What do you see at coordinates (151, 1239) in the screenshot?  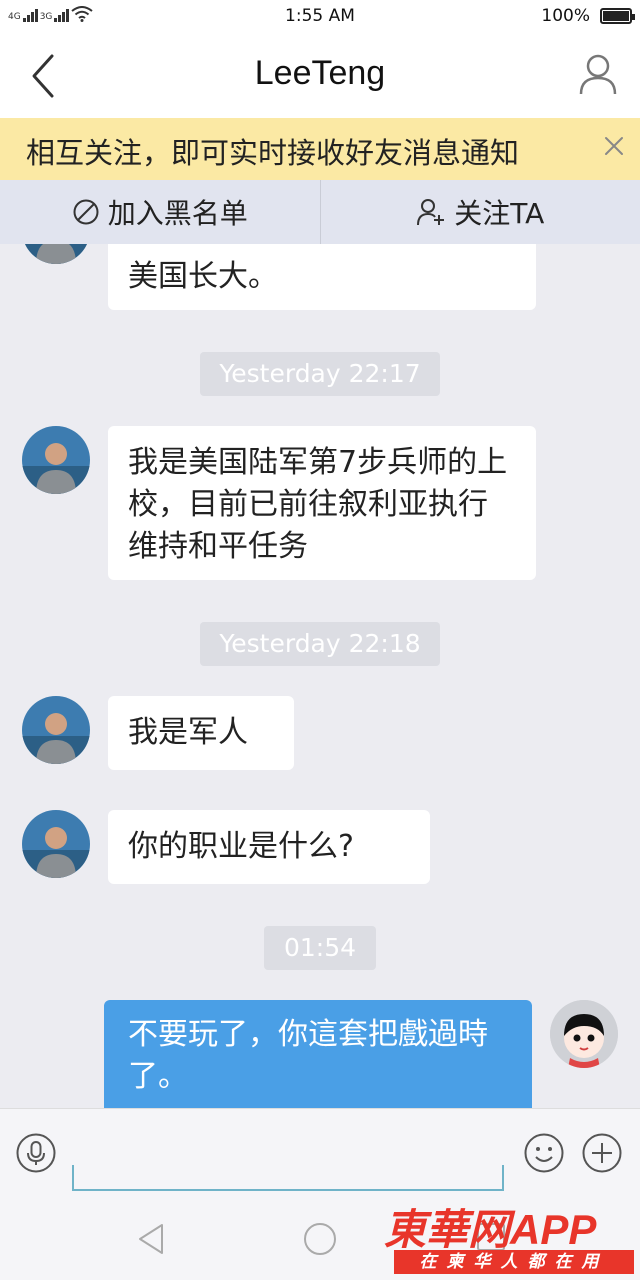 I see `nav-back-icon` at bounding box center [151, 1239].